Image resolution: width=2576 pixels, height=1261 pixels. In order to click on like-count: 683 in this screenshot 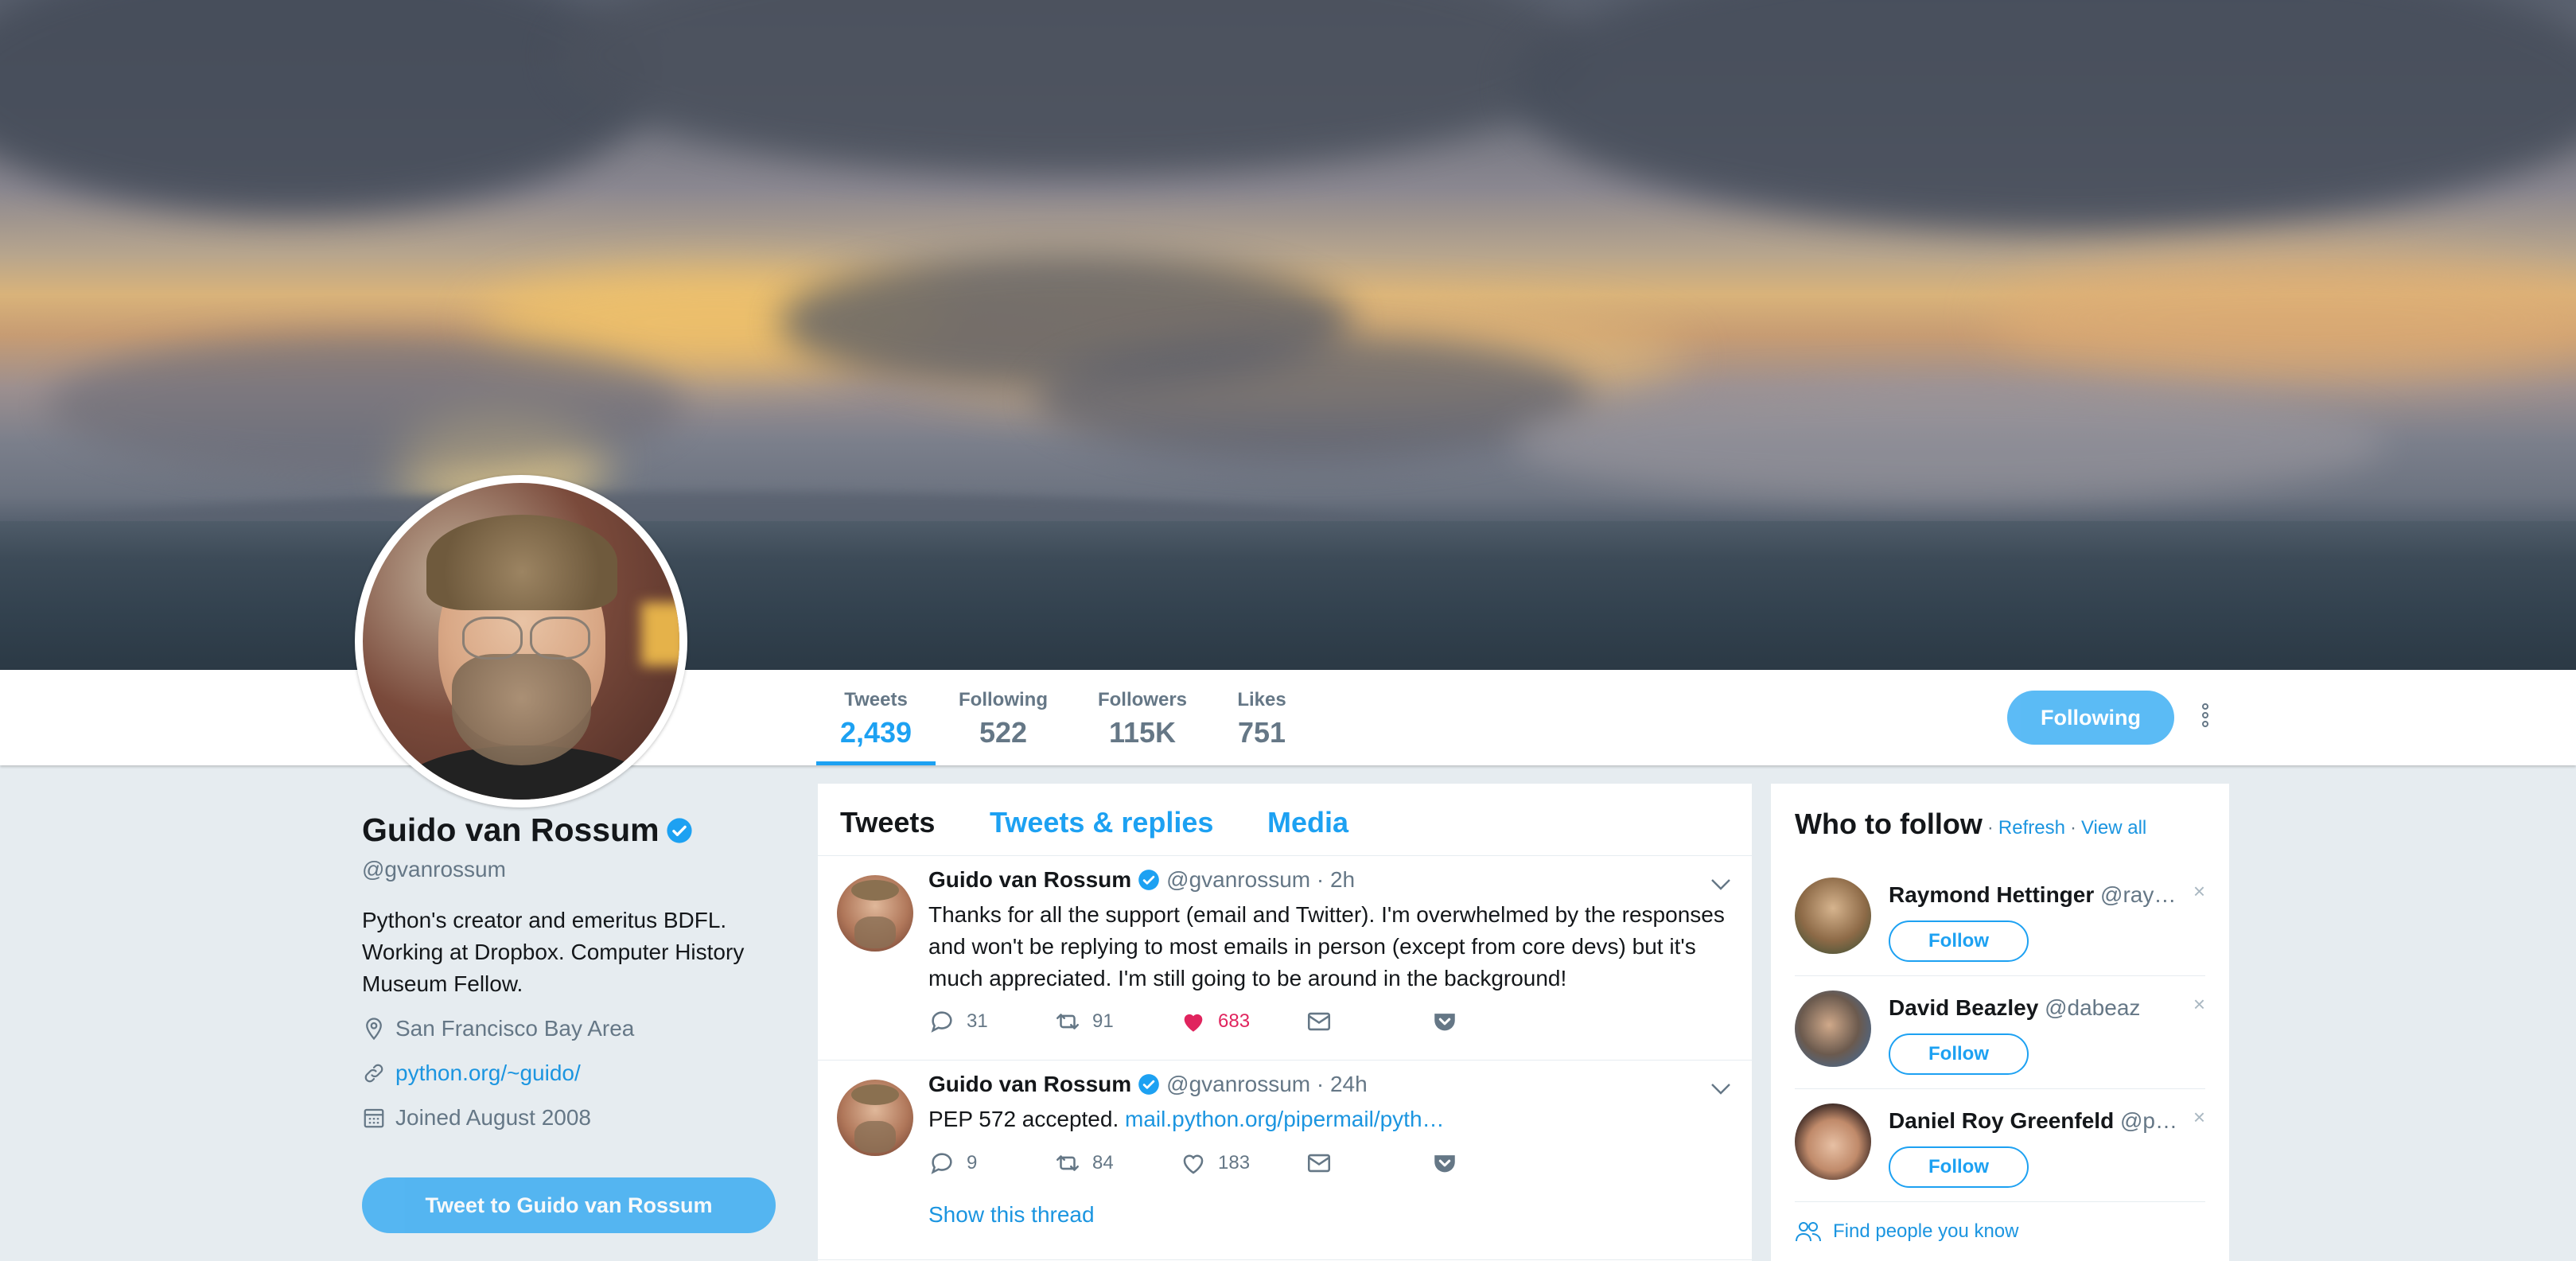, I will do `click(1235, 1021)`.